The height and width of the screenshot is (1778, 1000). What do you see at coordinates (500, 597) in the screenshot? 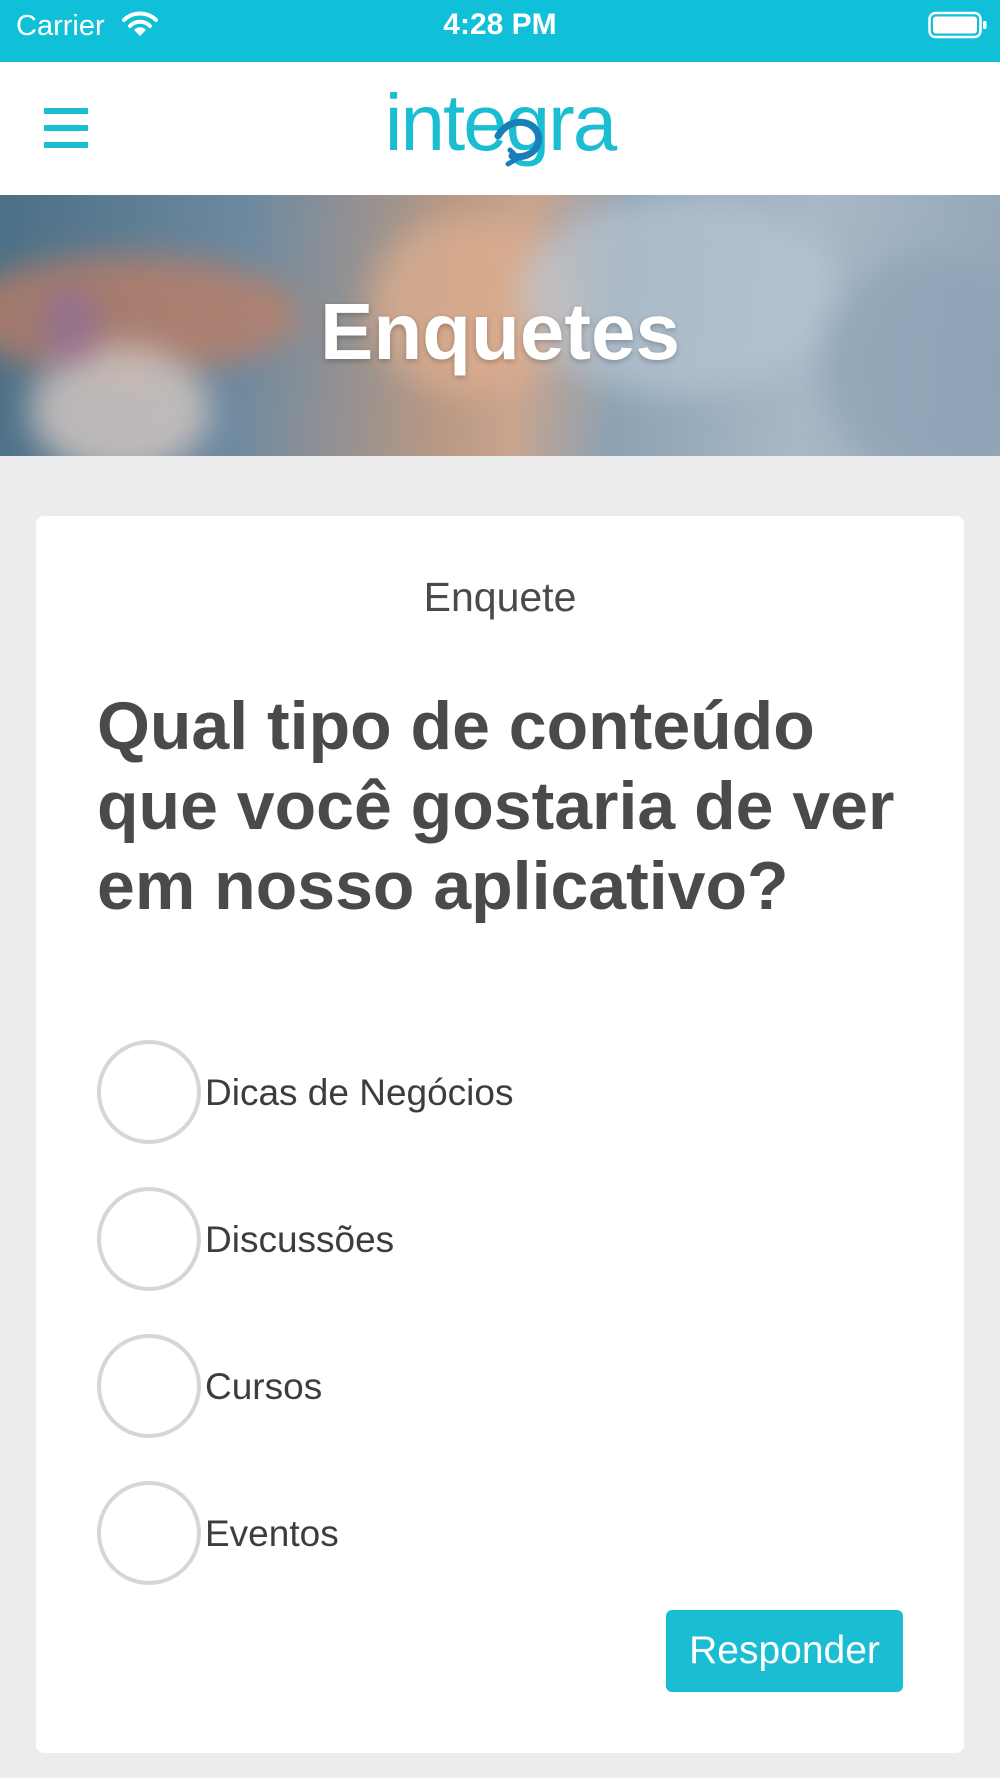
I see `poll-label: Enquete` at bounding box center [500, 597].